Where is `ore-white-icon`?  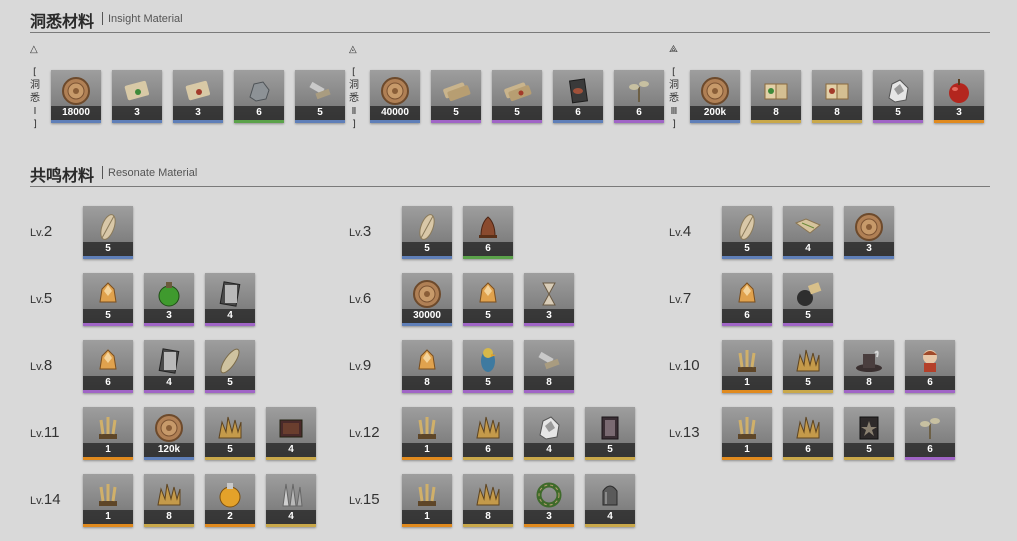 ore-white-icon is located at coordinates (898, 91).